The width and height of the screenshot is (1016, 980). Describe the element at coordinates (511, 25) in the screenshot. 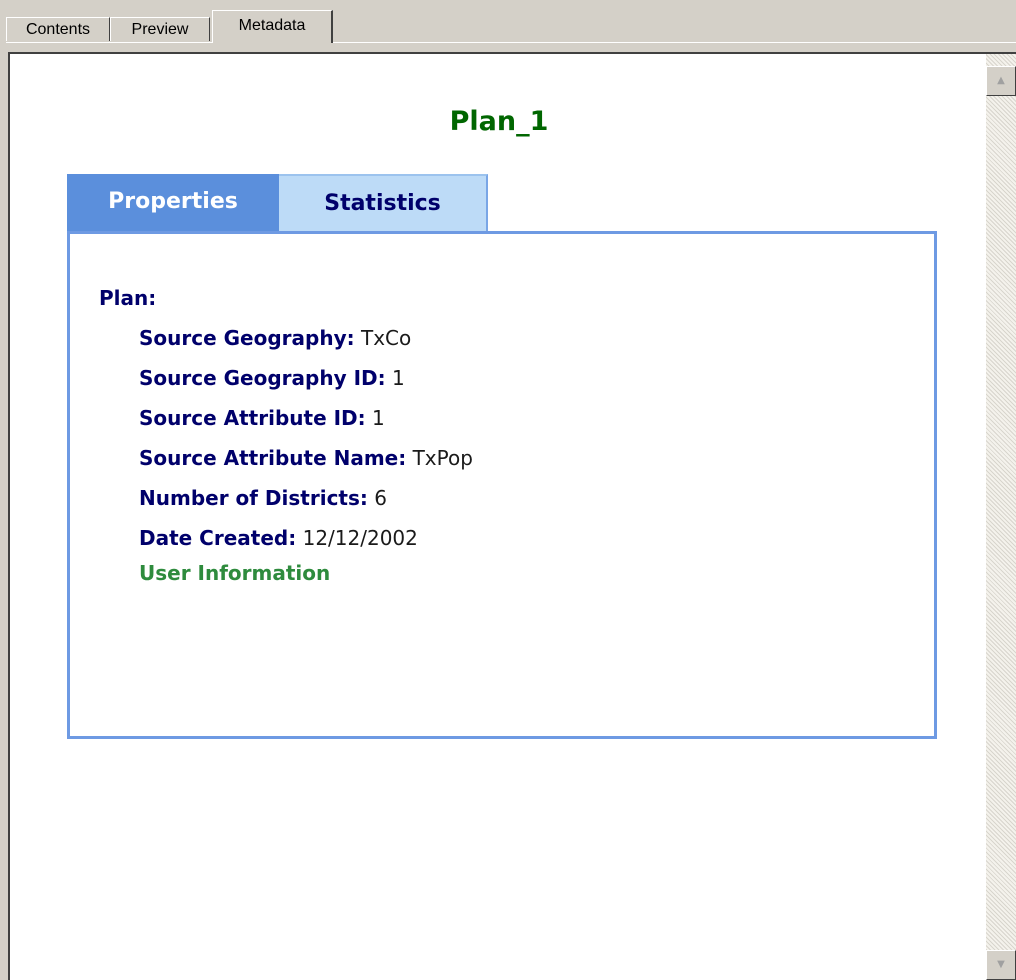

I see `outer-tab-strip: Contents Preview Metadata` at that location.